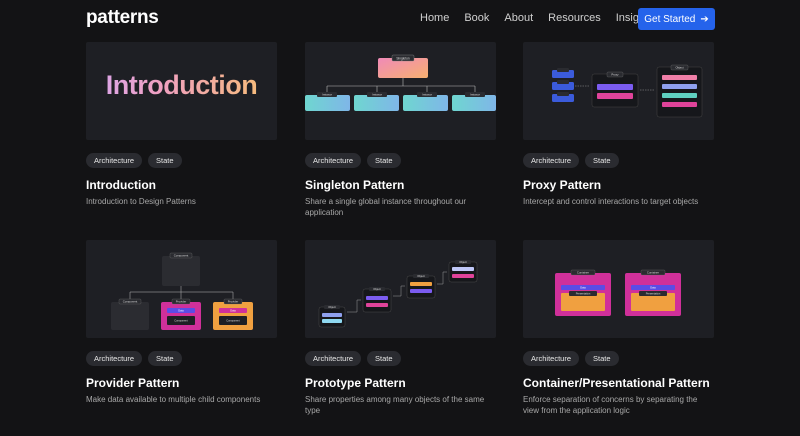  I want to click on thumbnail-intro-text: Introduction, so click(181, 85).